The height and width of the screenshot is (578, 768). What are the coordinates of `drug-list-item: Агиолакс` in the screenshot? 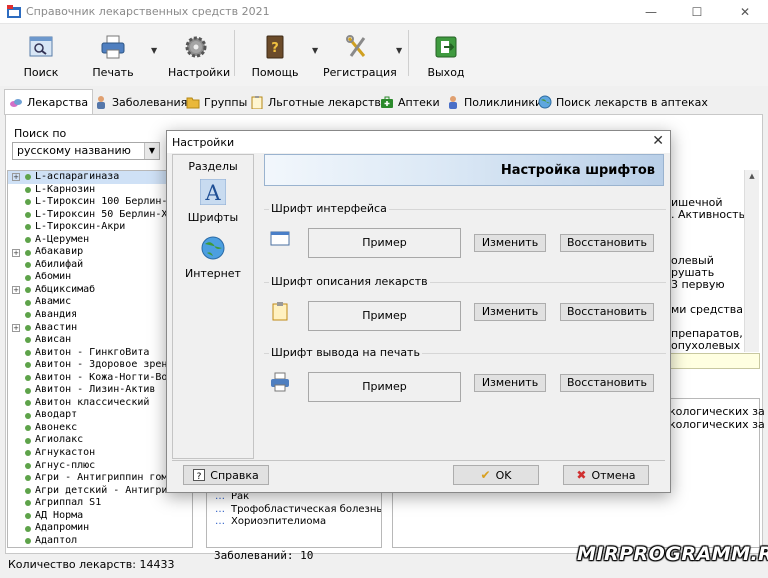 It's located at (100, 440).